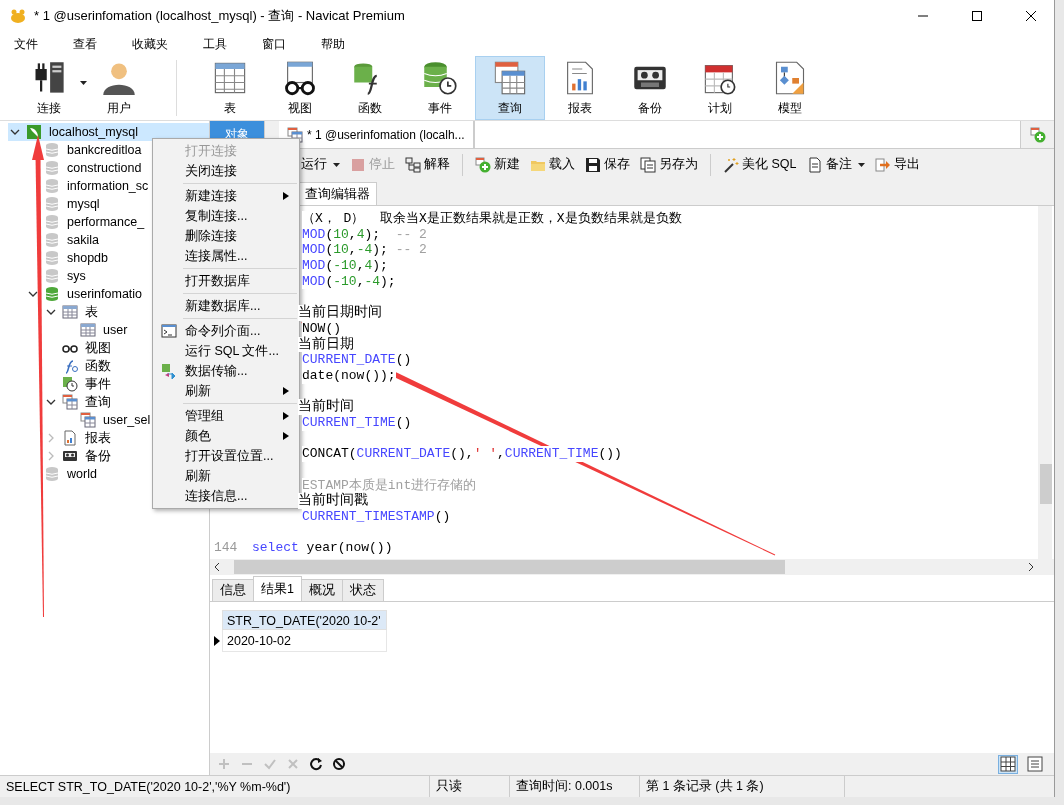 This screenshot has width=1064, height=805. Describe the element at coordinates (119, 88) in the screenshot. I see `toolbar-button: 用户` at that location.